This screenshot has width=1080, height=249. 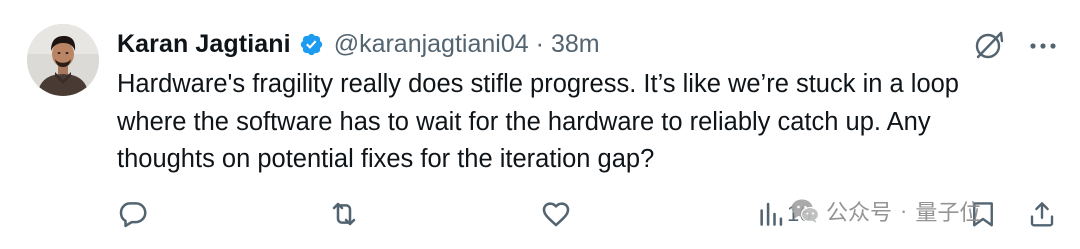 I want to click on share-button, so click(x=1042, y=214).